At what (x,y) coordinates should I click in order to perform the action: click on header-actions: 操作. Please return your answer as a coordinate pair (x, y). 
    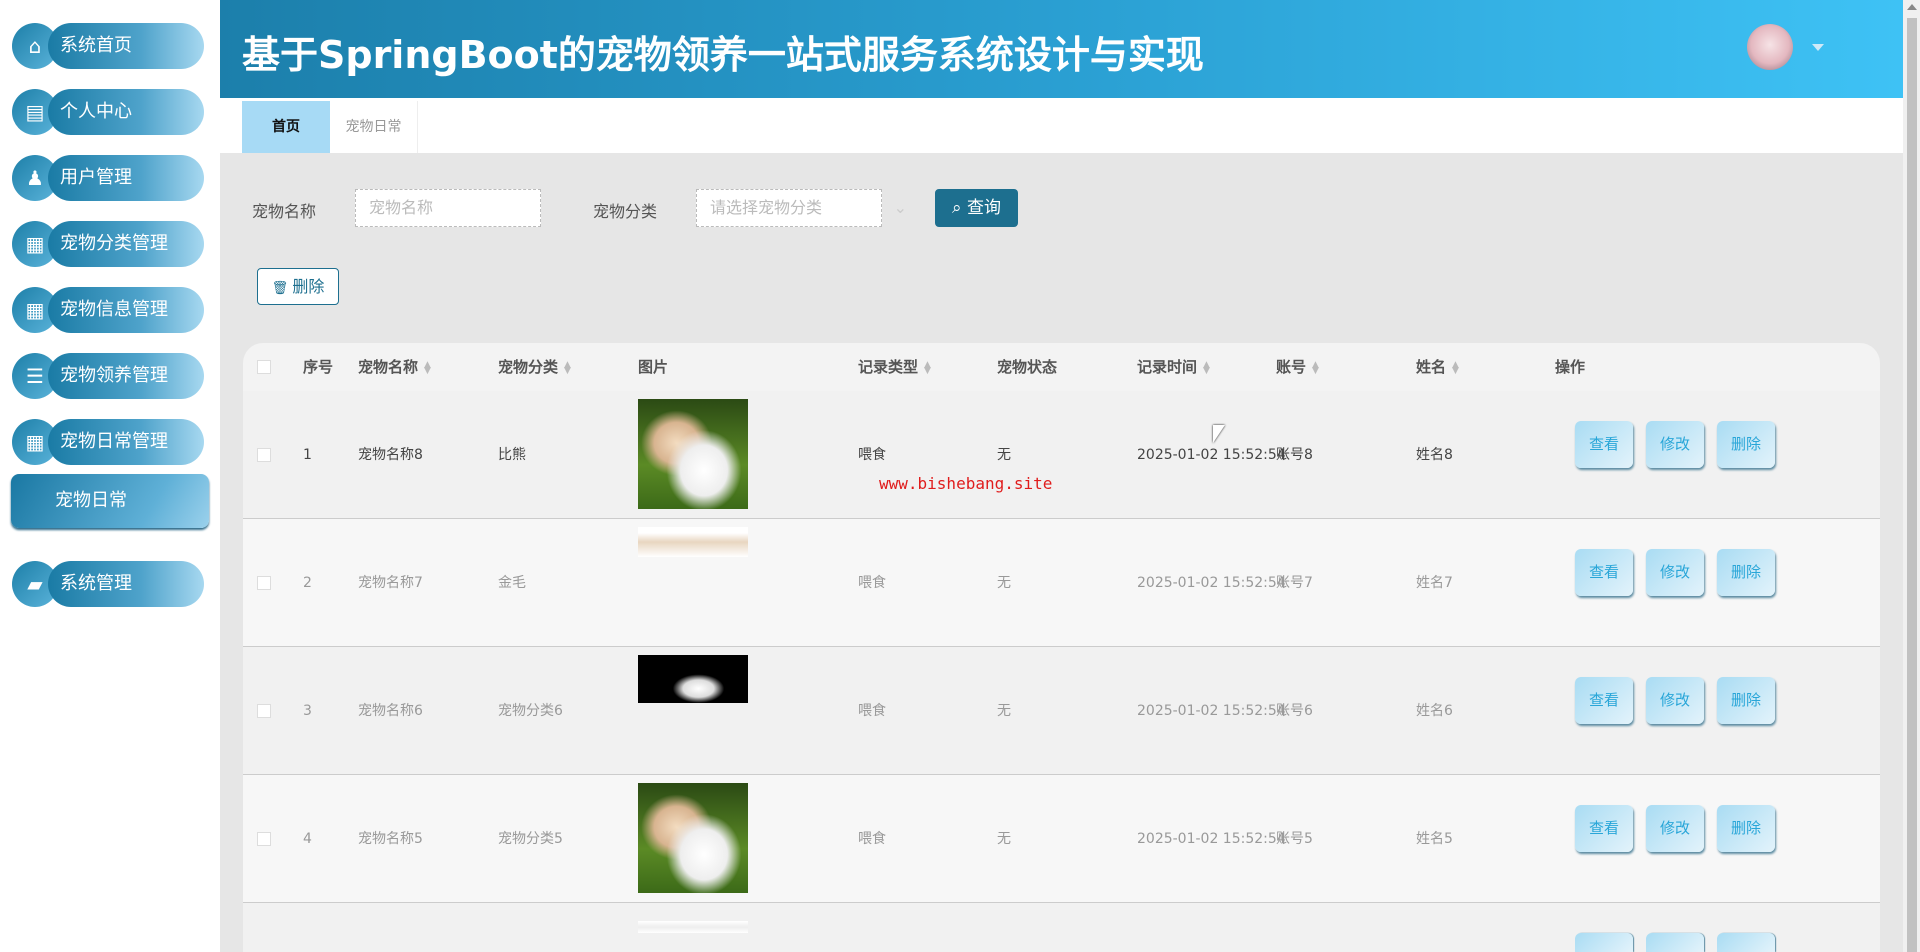
    Looking at the image, I should click on (1570, 367).